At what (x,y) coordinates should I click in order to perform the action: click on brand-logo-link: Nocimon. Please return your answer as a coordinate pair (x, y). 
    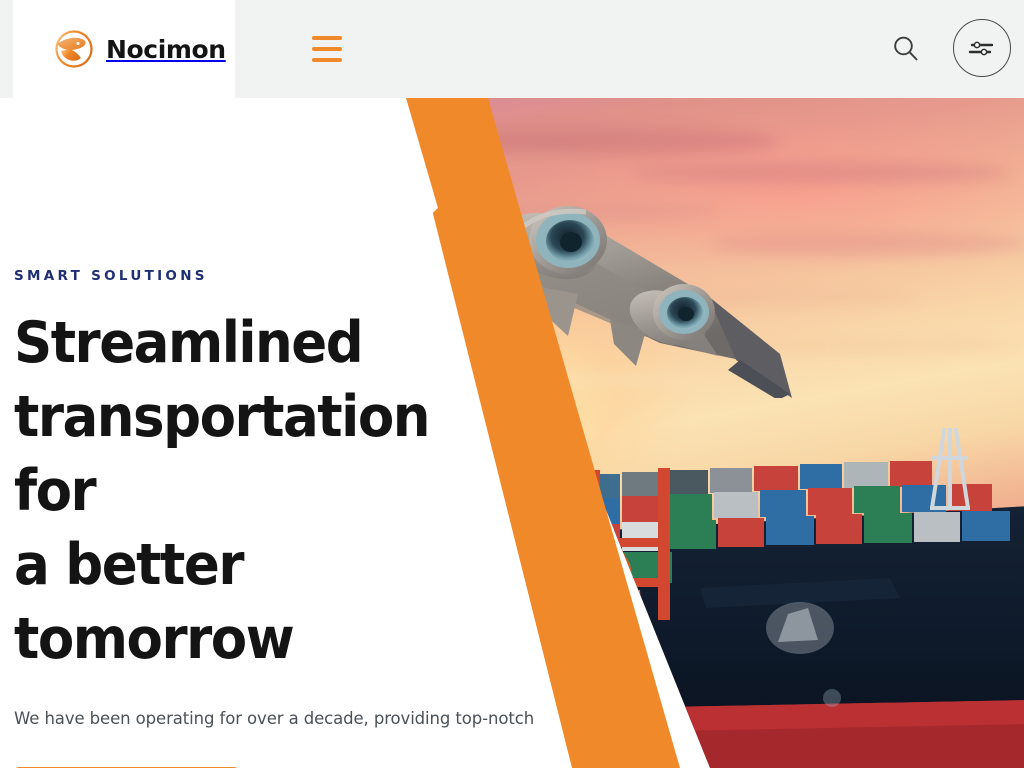
    Looking at the image, I should click on (124, 49).